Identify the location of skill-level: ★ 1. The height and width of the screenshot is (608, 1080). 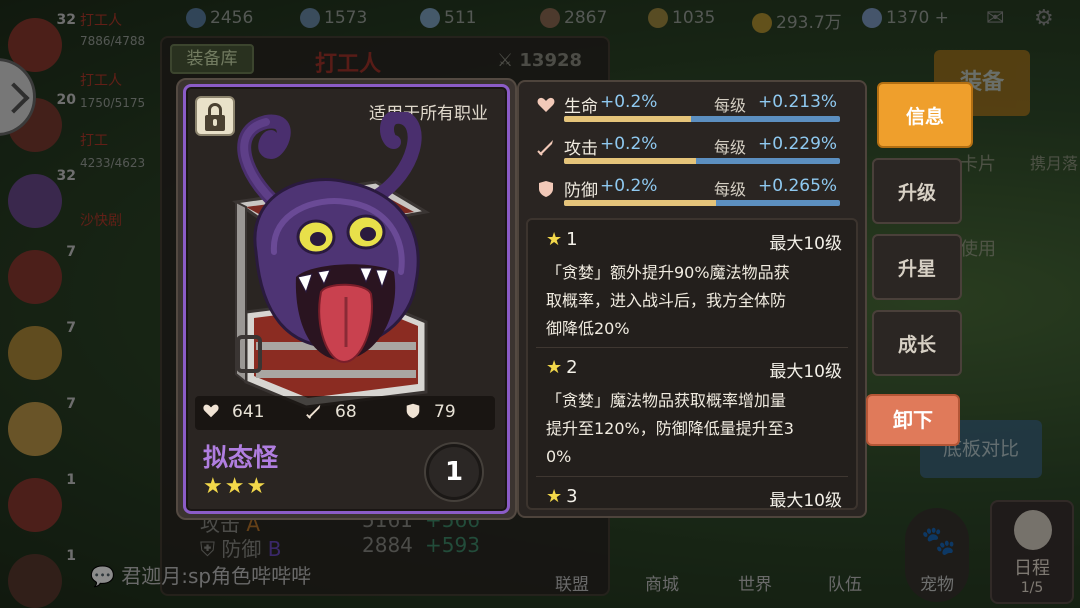
(562, 239).